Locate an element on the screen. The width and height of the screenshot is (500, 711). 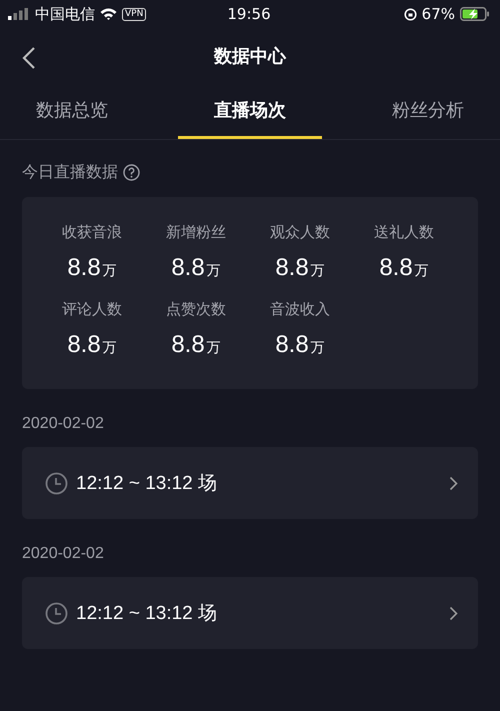
stat-label: 送礼人数 is located at coordinates (404, 232).